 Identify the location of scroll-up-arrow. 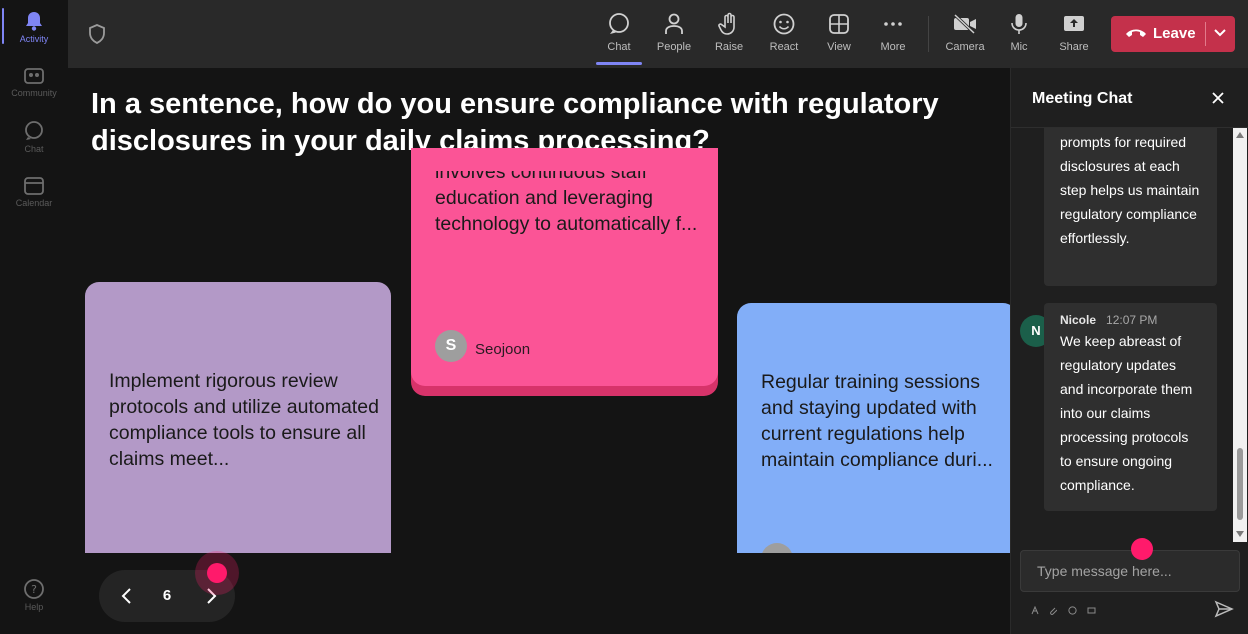
(1240, 135).